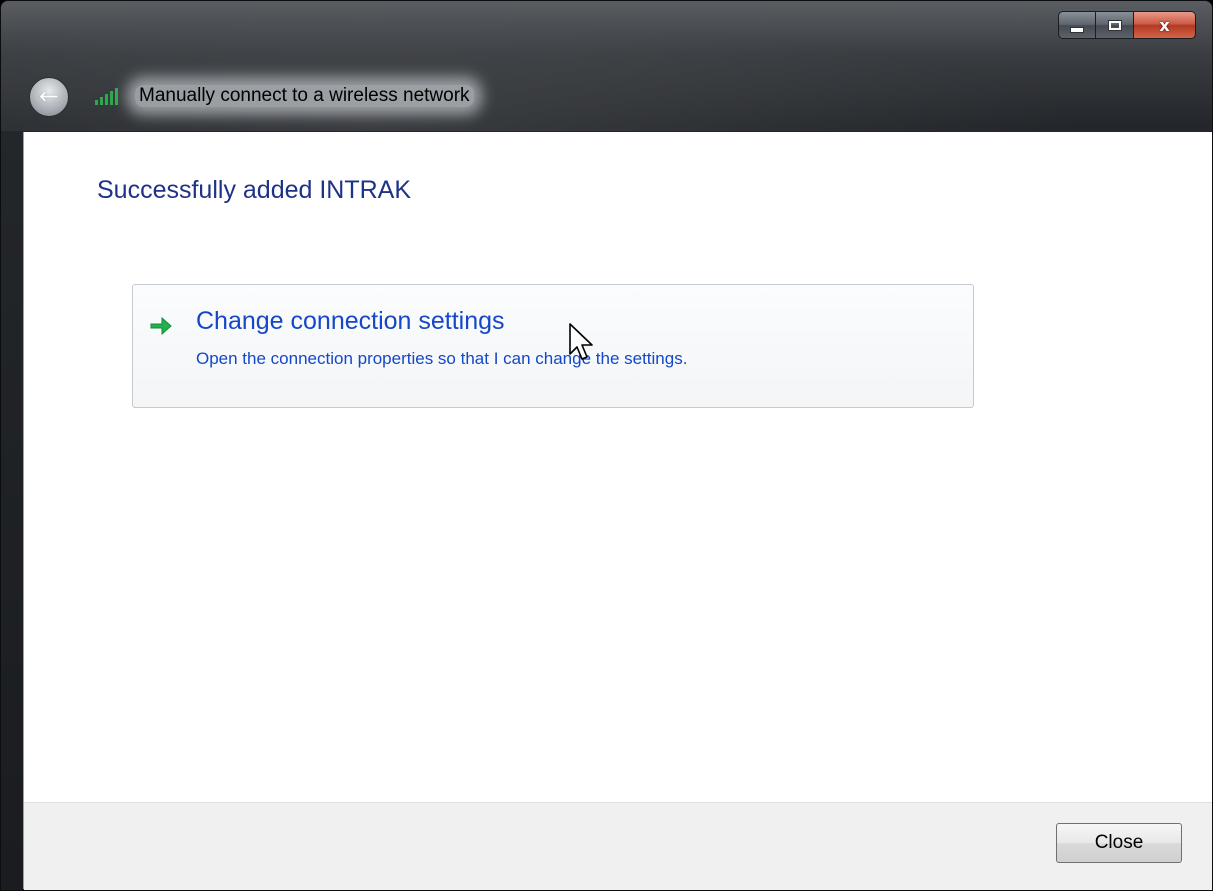 The image size is (1213, 891). I want to click on back-arrow-icon: ←, so click(49, 95).